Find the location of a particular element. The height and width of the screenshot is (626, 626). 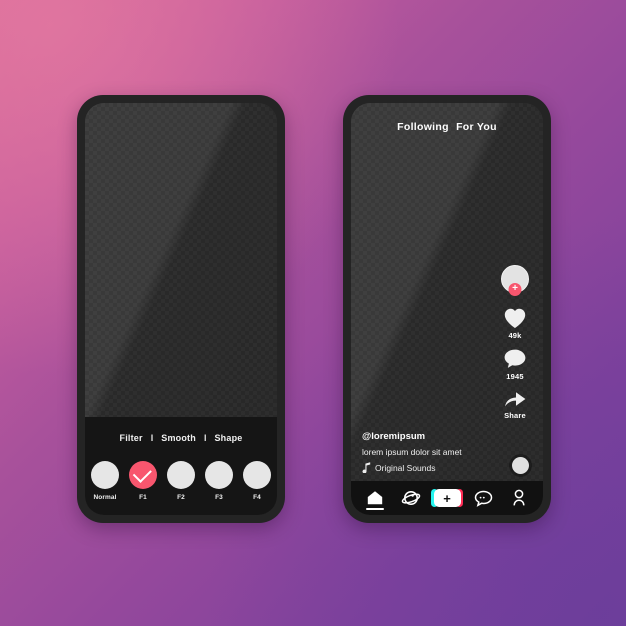

tab-separator-1: I is located at coordinates (152, 438).